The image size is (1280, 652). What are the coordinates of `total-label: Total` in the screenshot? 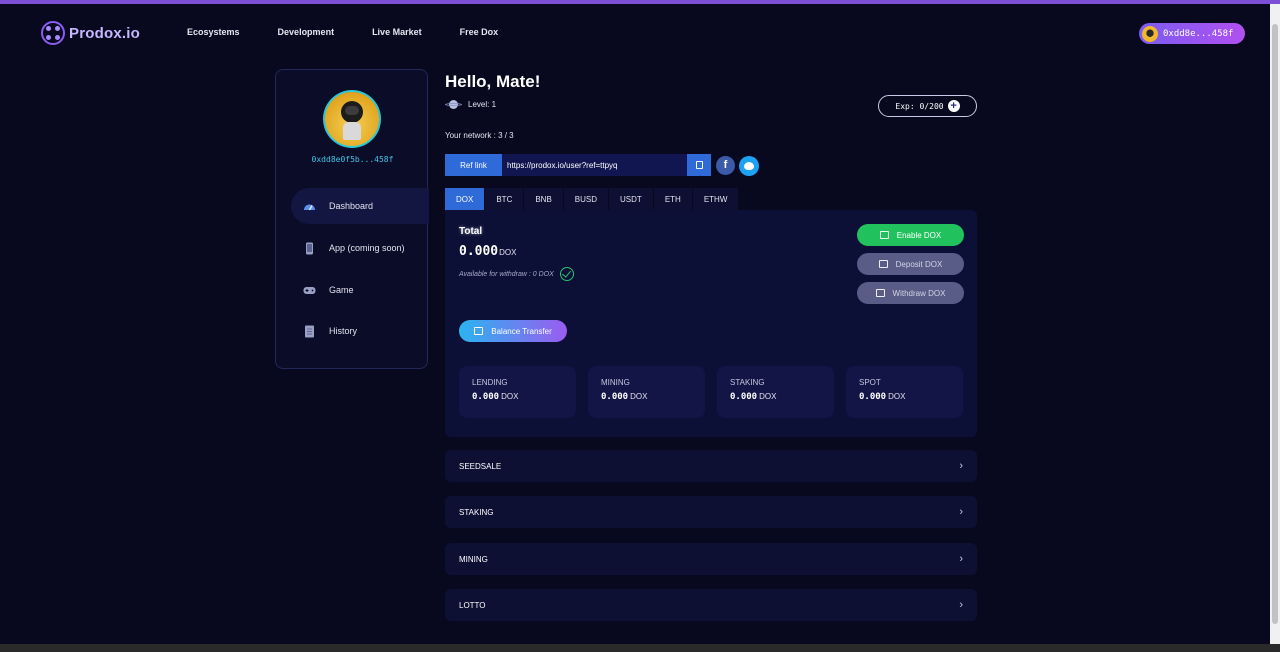 It's located at (471, 231).